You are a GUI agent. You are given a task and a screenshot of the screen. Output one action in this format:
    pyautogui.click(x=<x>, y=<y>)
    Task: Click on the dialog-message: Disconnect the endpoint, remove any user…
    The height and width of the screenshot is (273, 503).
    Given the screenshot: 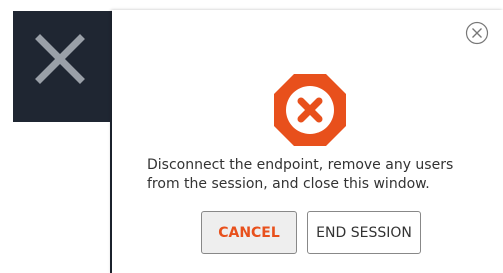 What is the action you would take?
    pyautogui.click(x=312, y=175)
    